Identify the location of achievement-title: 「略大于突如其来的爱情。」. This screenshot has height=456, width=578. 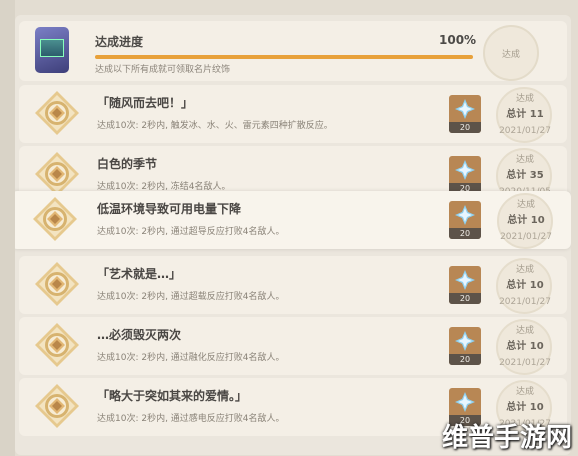
(172, 396).